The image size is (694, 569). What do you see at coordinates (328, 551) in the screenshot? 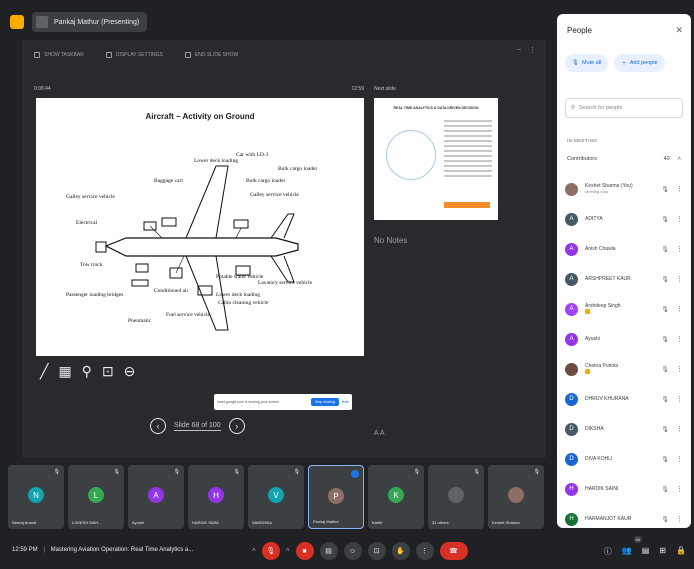
I see `captions-button: ▤` at bounding box center [328, 551].